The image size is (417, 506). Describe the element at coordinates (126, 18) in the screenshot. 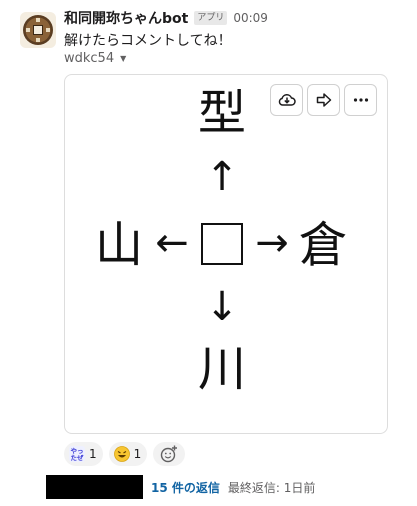

I see `bot-name: 和同開珎ちゃんbot` at that location.